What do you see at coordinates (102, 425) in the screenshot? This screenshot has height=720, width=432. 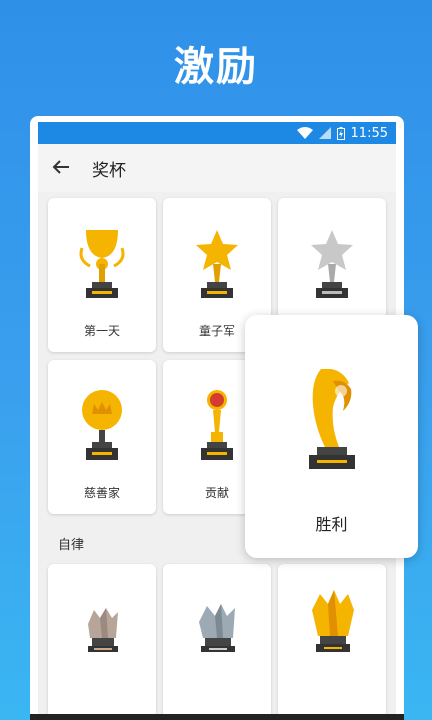 I see `gold-crown-medal-icon` at bounding box center [102, 425].